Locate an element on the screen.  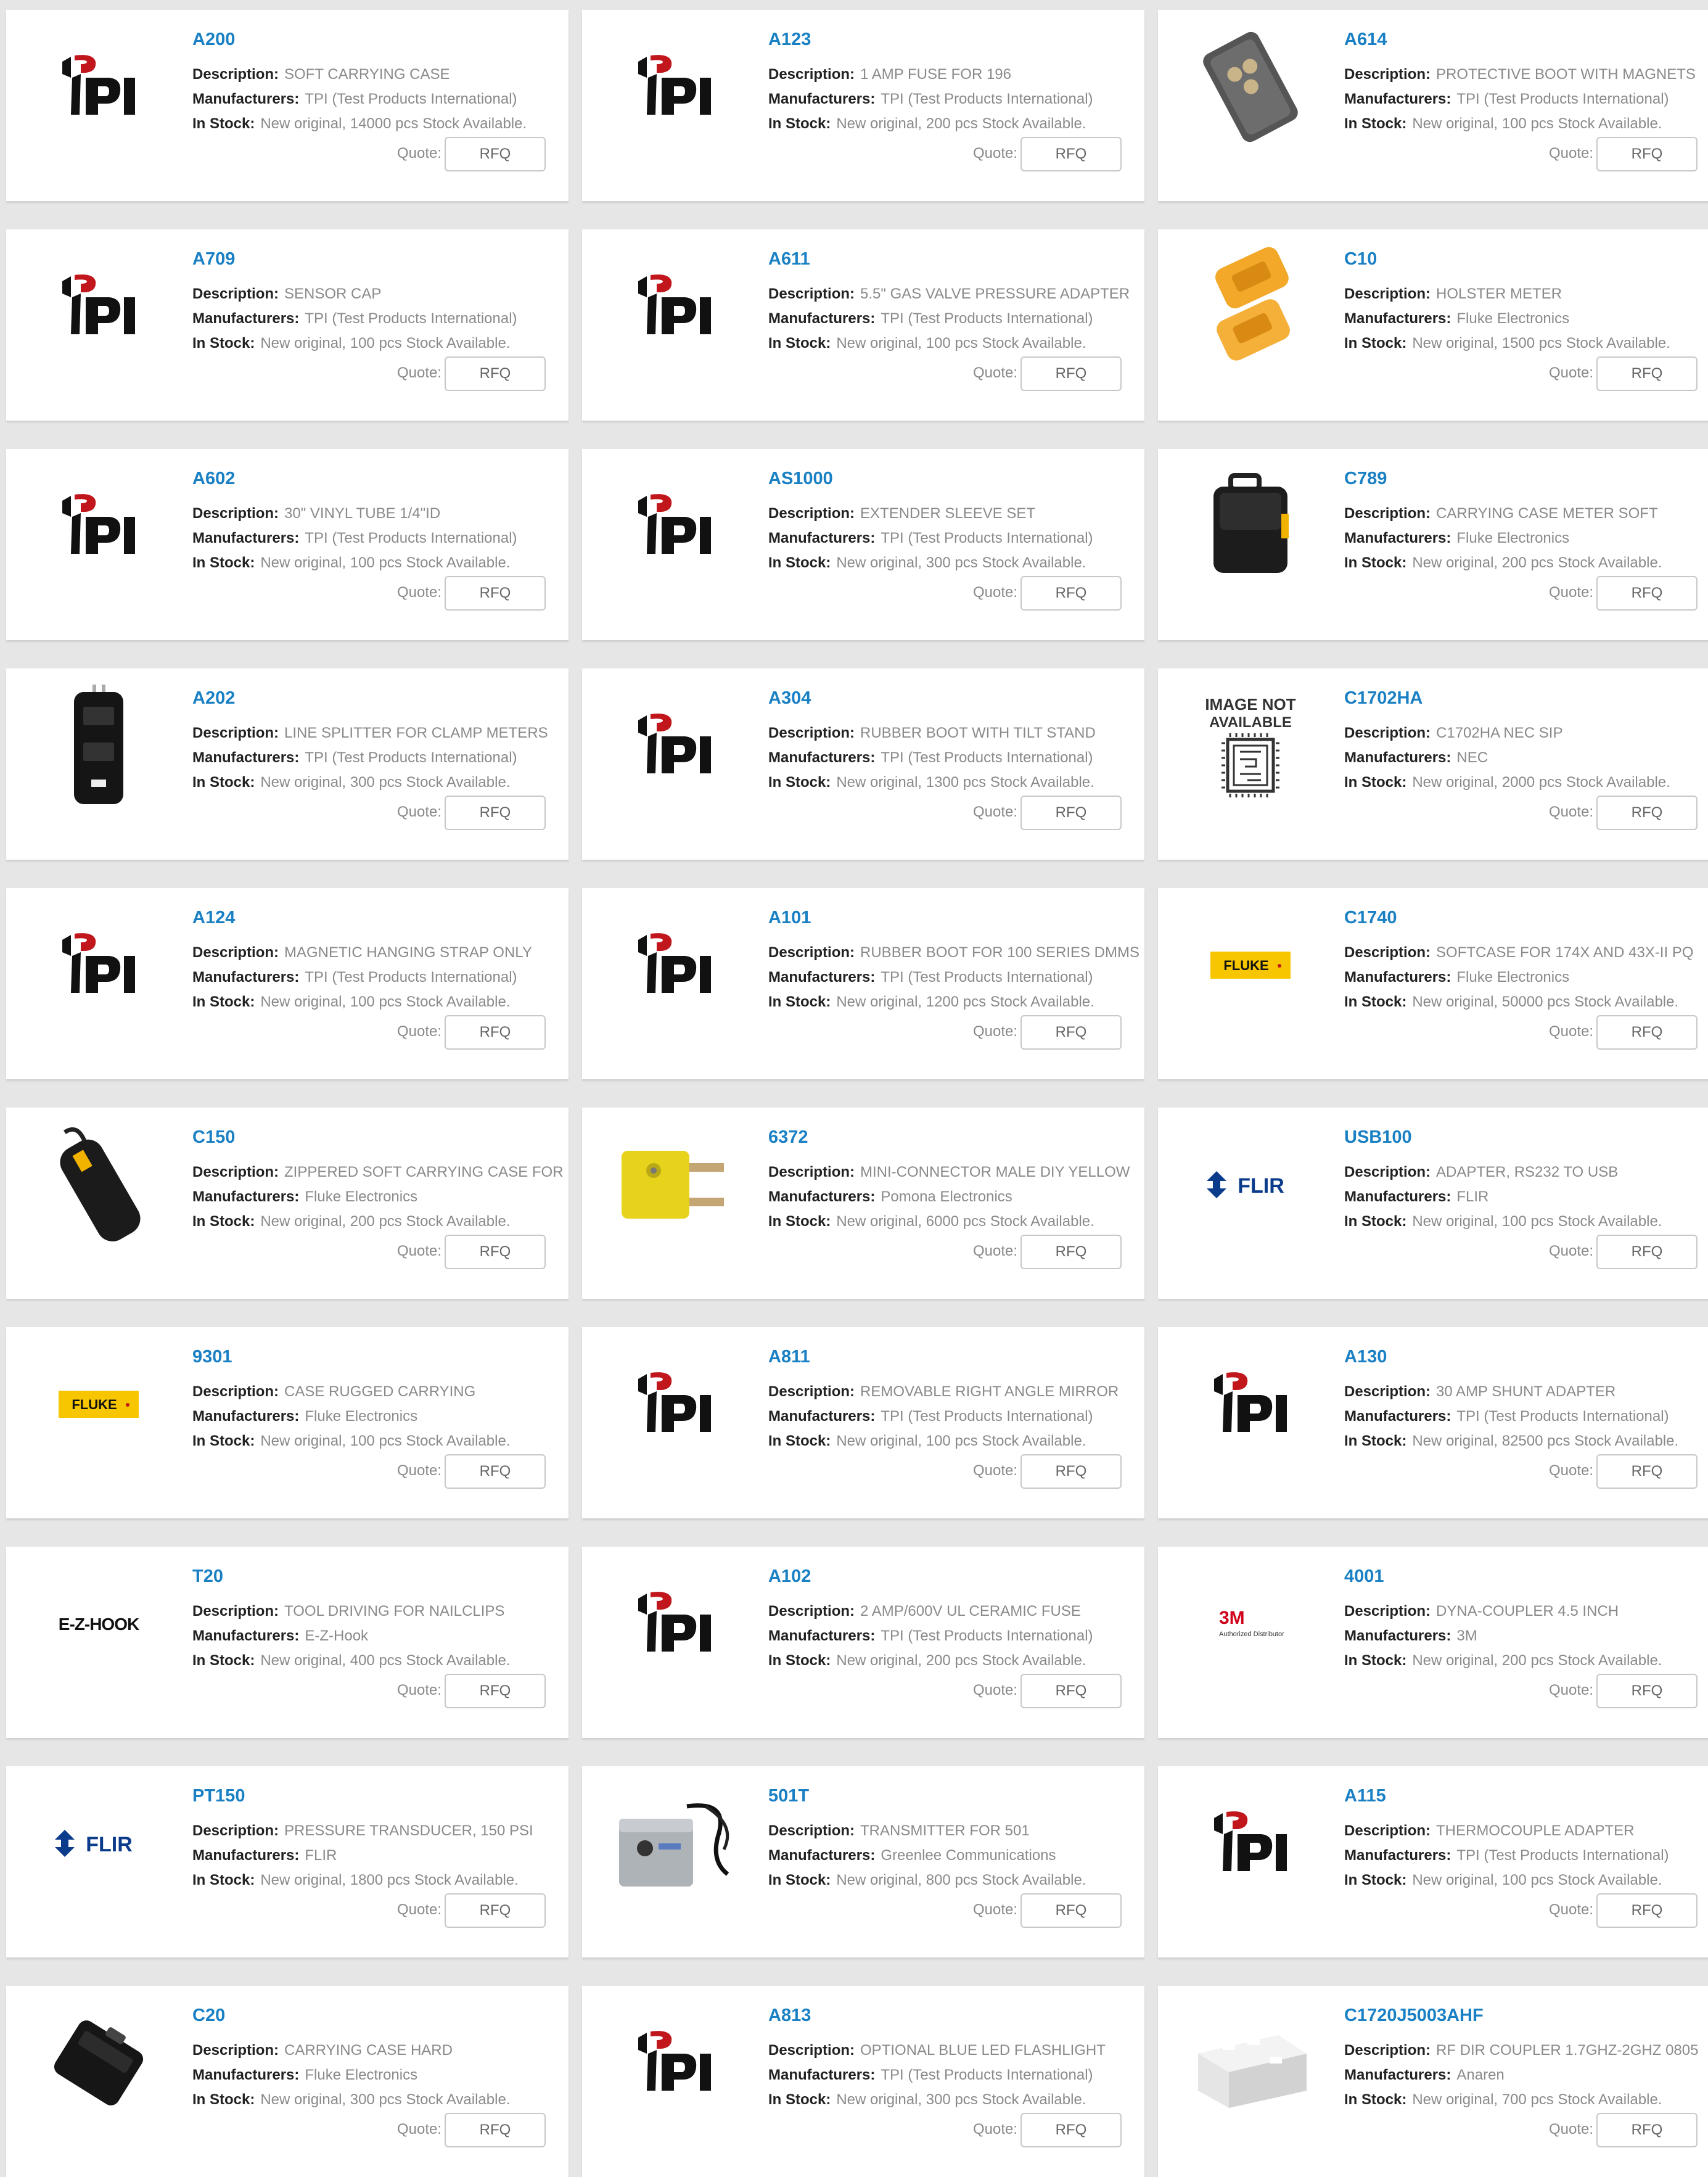
part-number-link: AS1000 is located at coordinates (800, 479).